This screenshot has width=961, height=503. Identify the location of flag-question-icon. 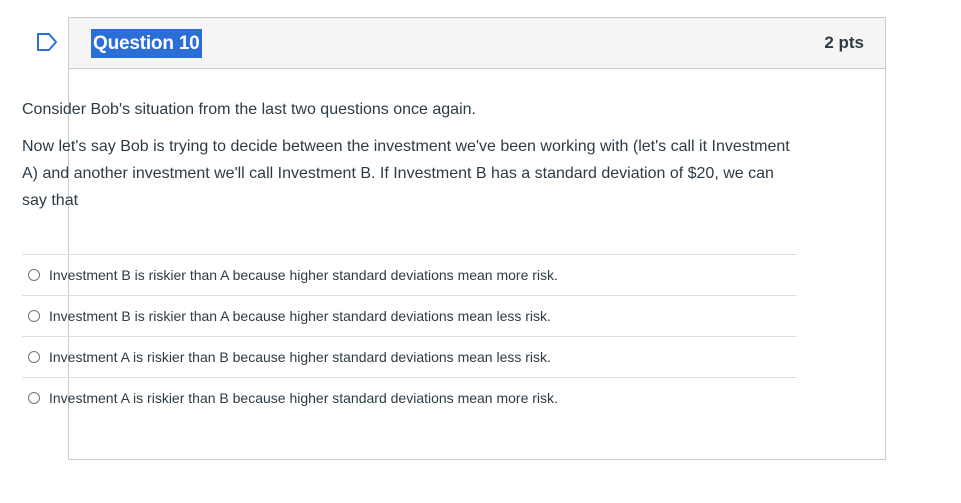
(47, 42).